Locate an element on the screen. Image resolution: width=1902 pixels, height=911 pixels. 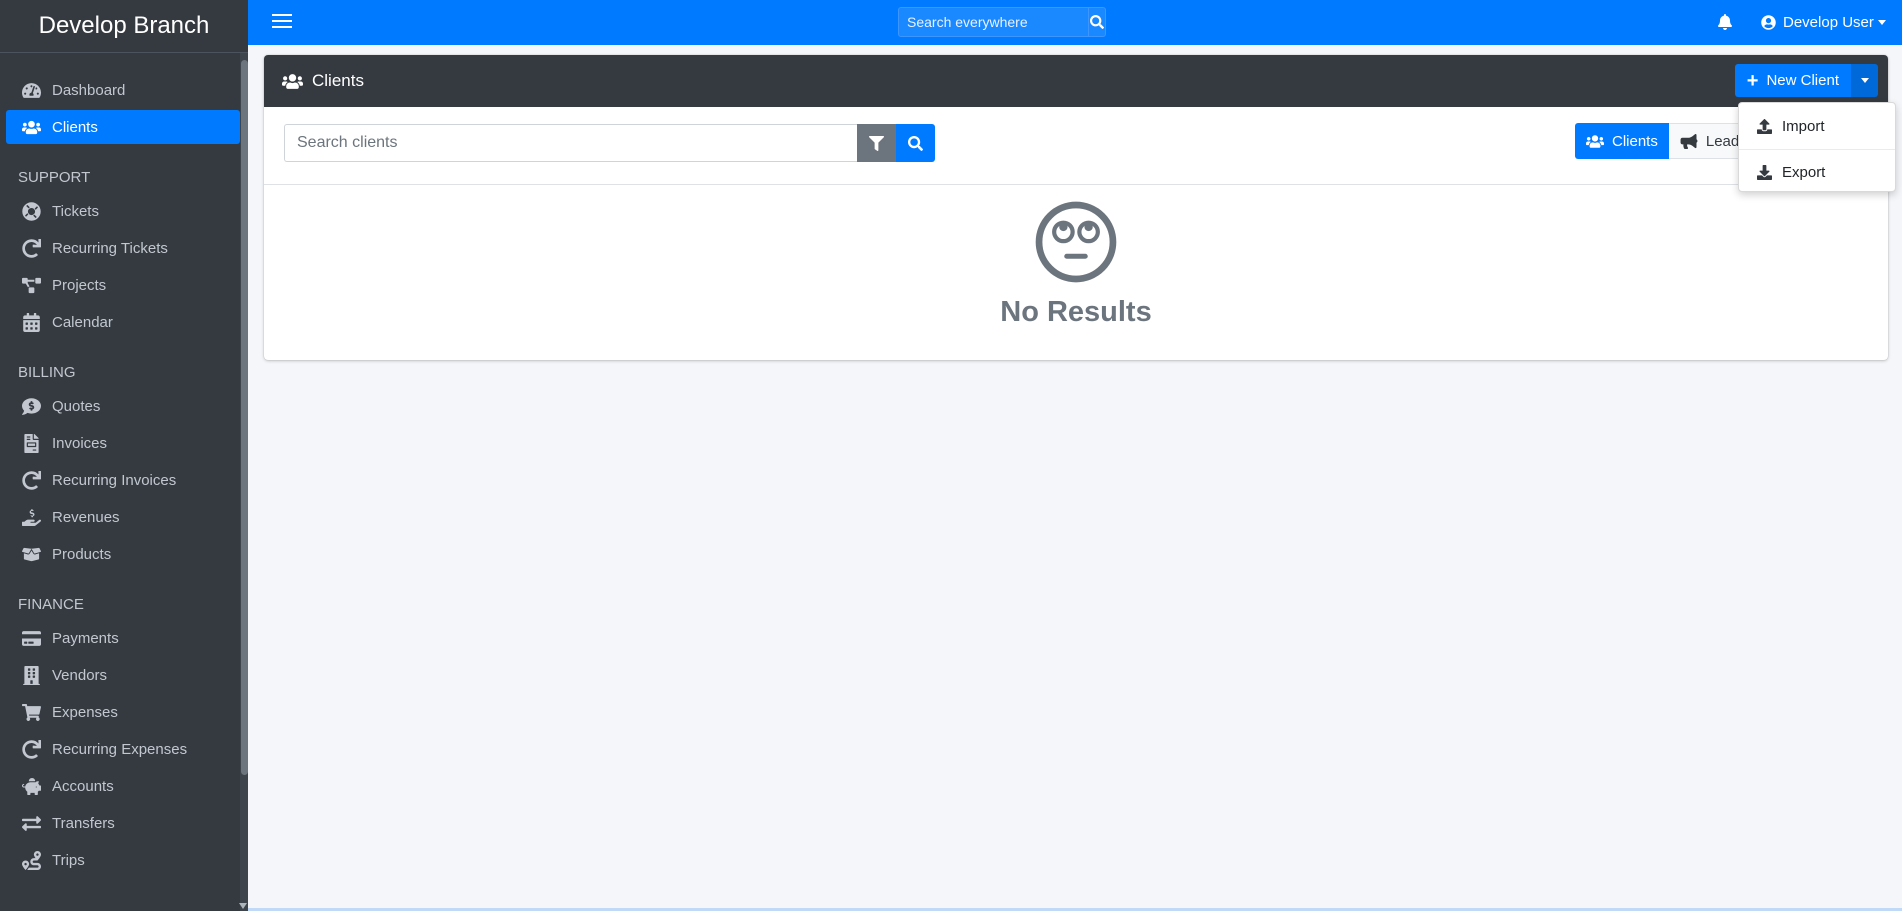
sidebar-item-label: Recurring Invoices is located at coordinates (114, 480).